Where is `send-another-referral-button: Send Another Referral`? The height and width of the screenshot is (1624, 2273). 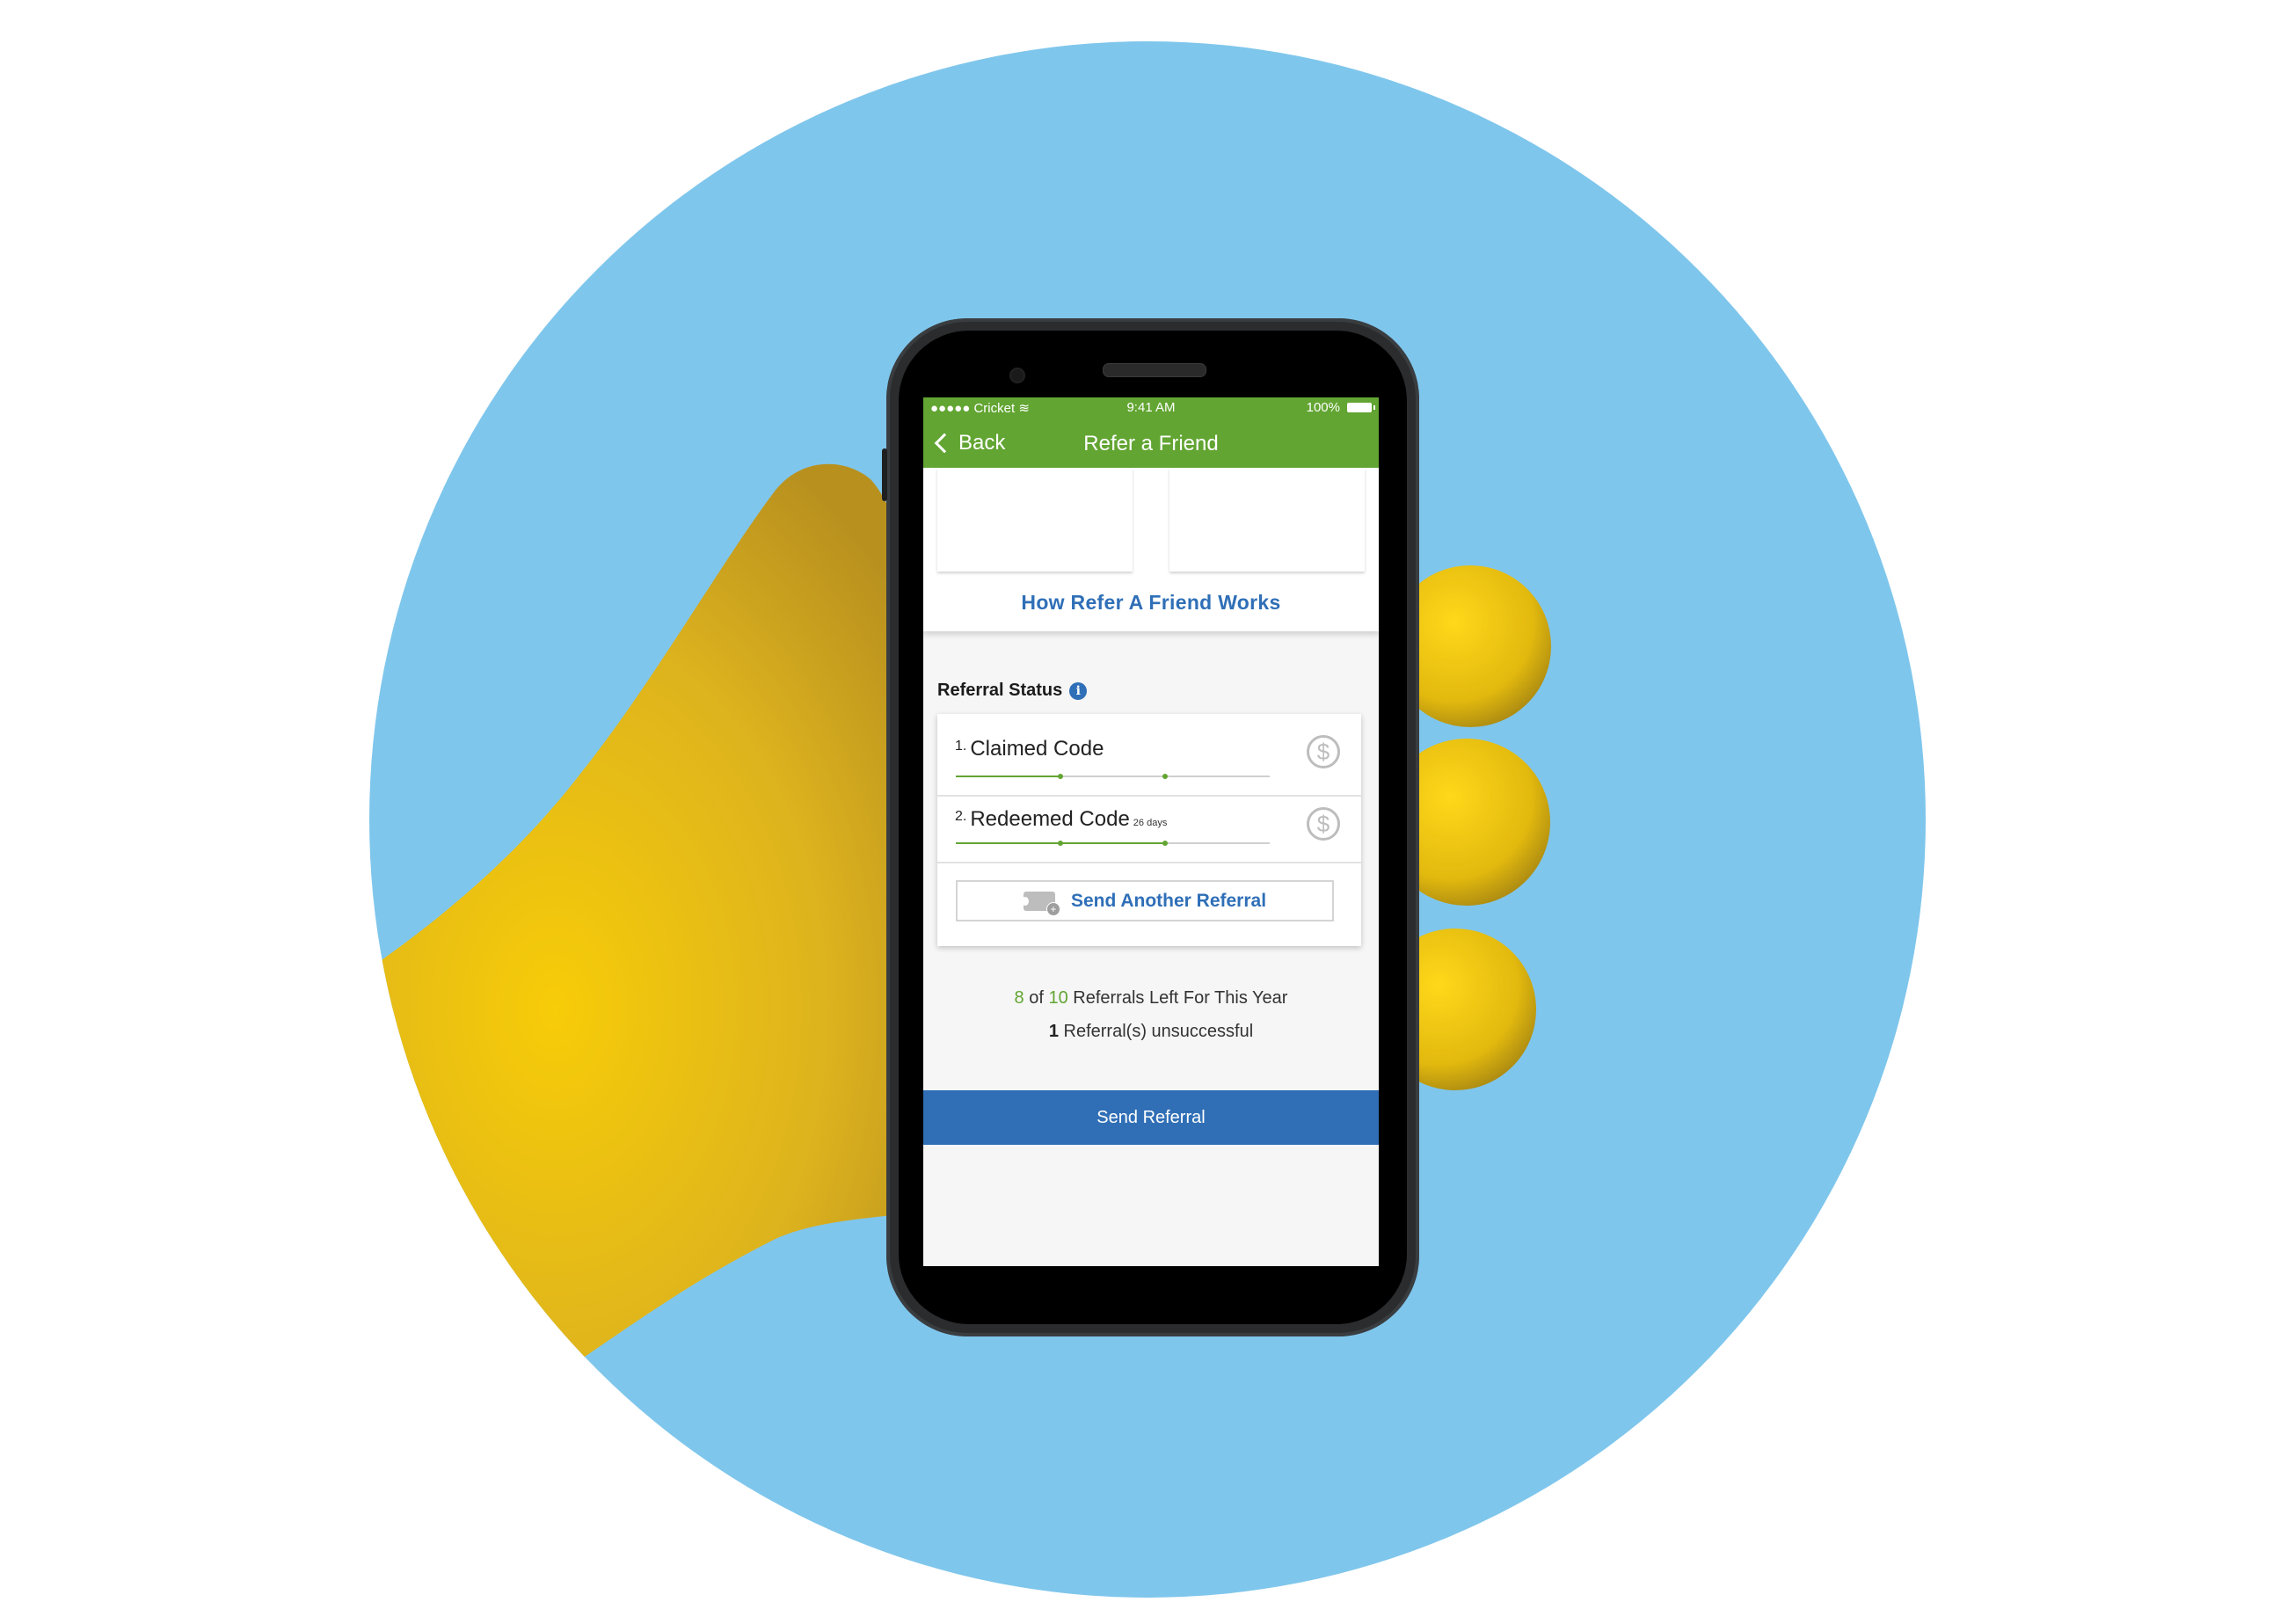
send-another-referral-button: Send Another Referral is located at coordinates (1145, 901).